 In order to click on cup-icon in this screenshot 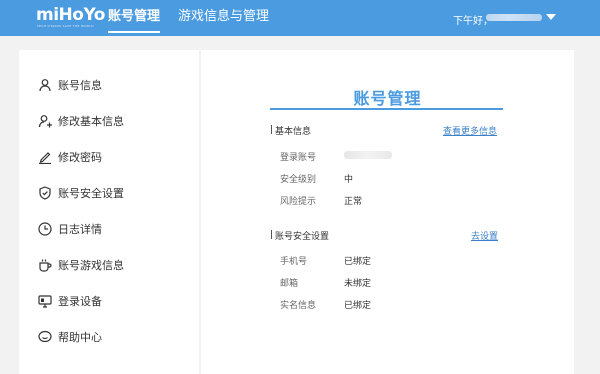, I will do `click(45, 265)`.